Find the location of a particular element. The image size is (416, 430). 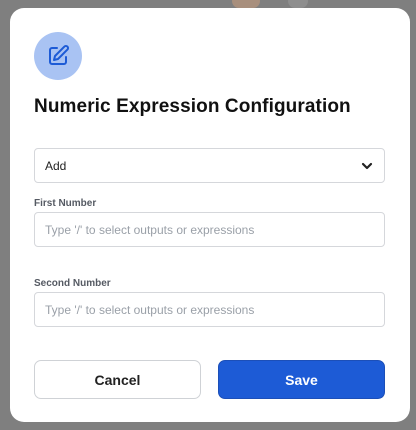

dialog-icon-badge is located at coordinates (58, 56).